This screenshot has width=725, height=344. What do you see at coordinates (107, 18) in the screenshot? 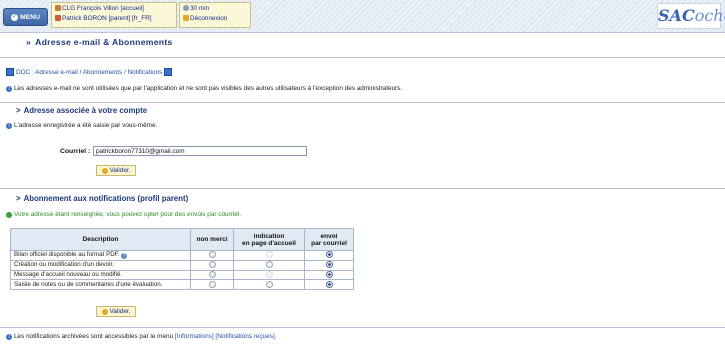
I see `user-name: Patrick BORON [parent] [fr_FR]` at bounding box center [107, 18].